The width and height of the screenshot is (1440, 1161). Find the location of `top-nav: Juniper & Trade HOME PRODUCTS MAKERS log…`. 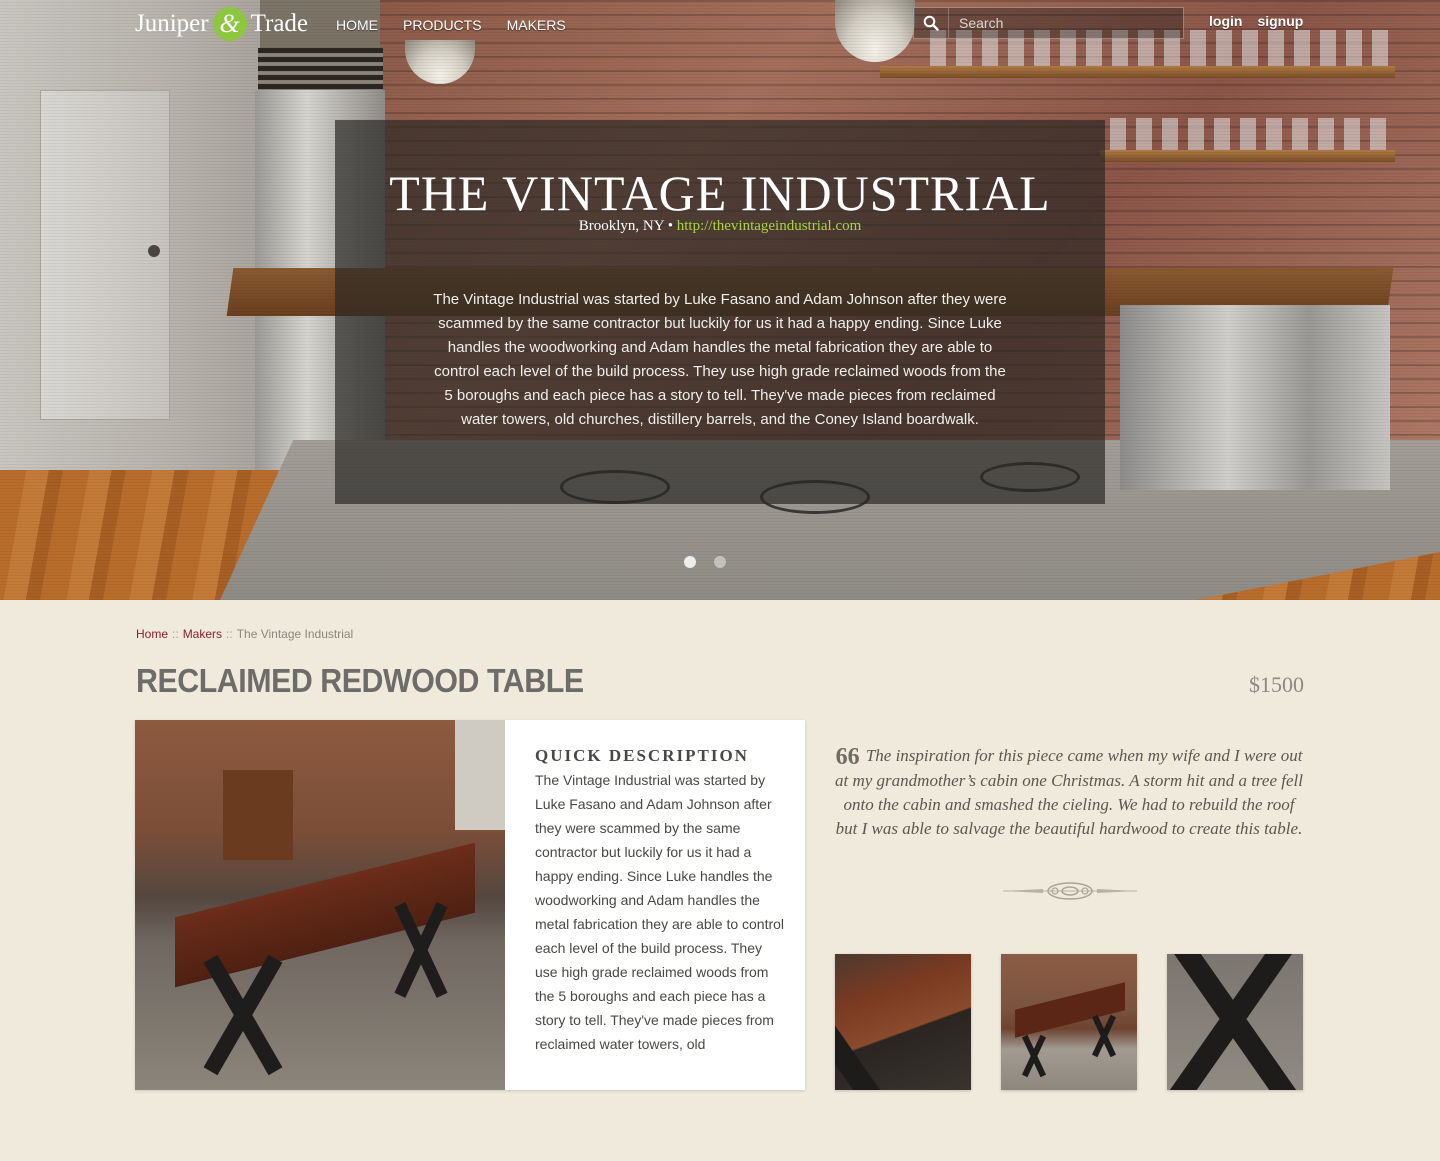

top-nav: Juniper & Trade HOME PRODUCTS MAKERS log… is located at coordinates (720, 25).